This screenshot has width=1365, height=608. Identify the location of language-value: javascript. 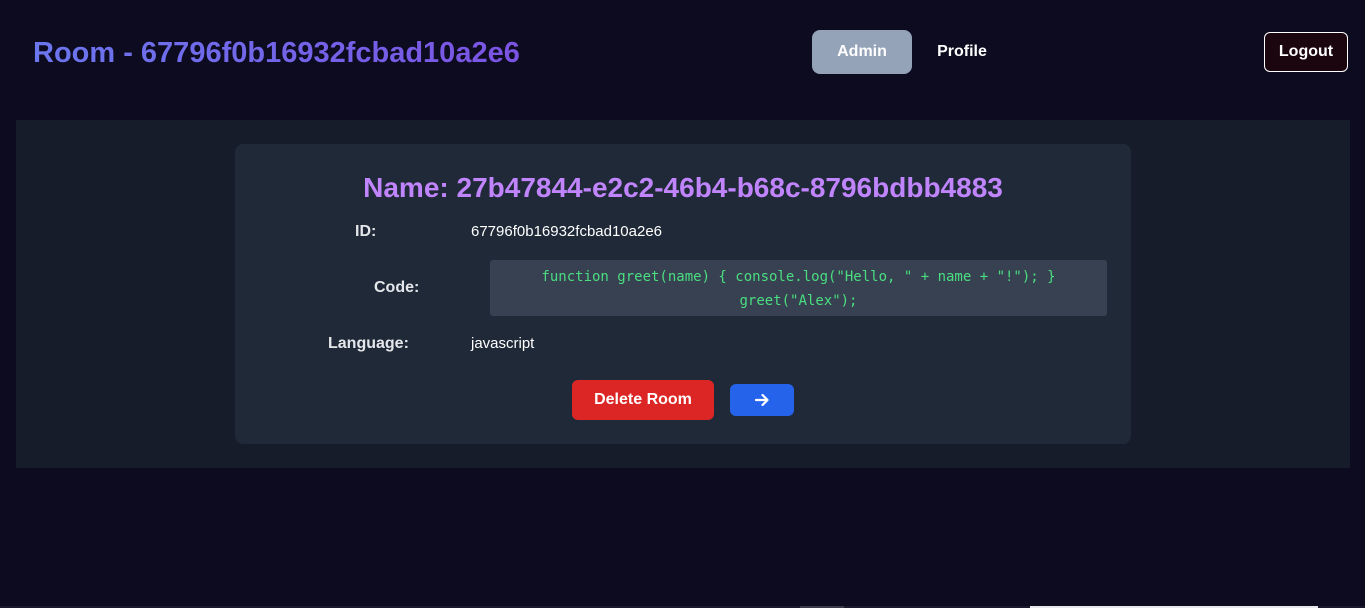
(503, 343).